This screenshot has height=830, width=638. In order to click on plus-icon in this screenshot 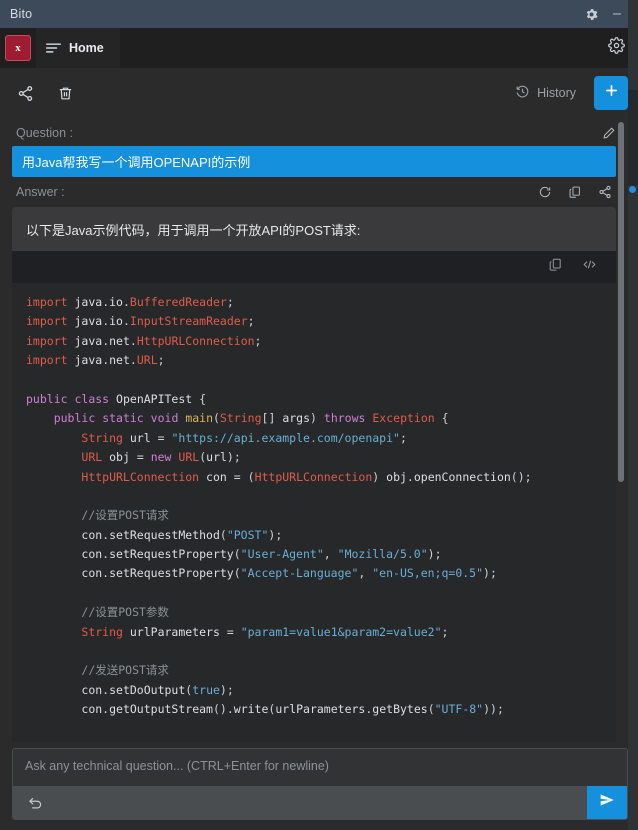, I will do `click(611, 93)`.